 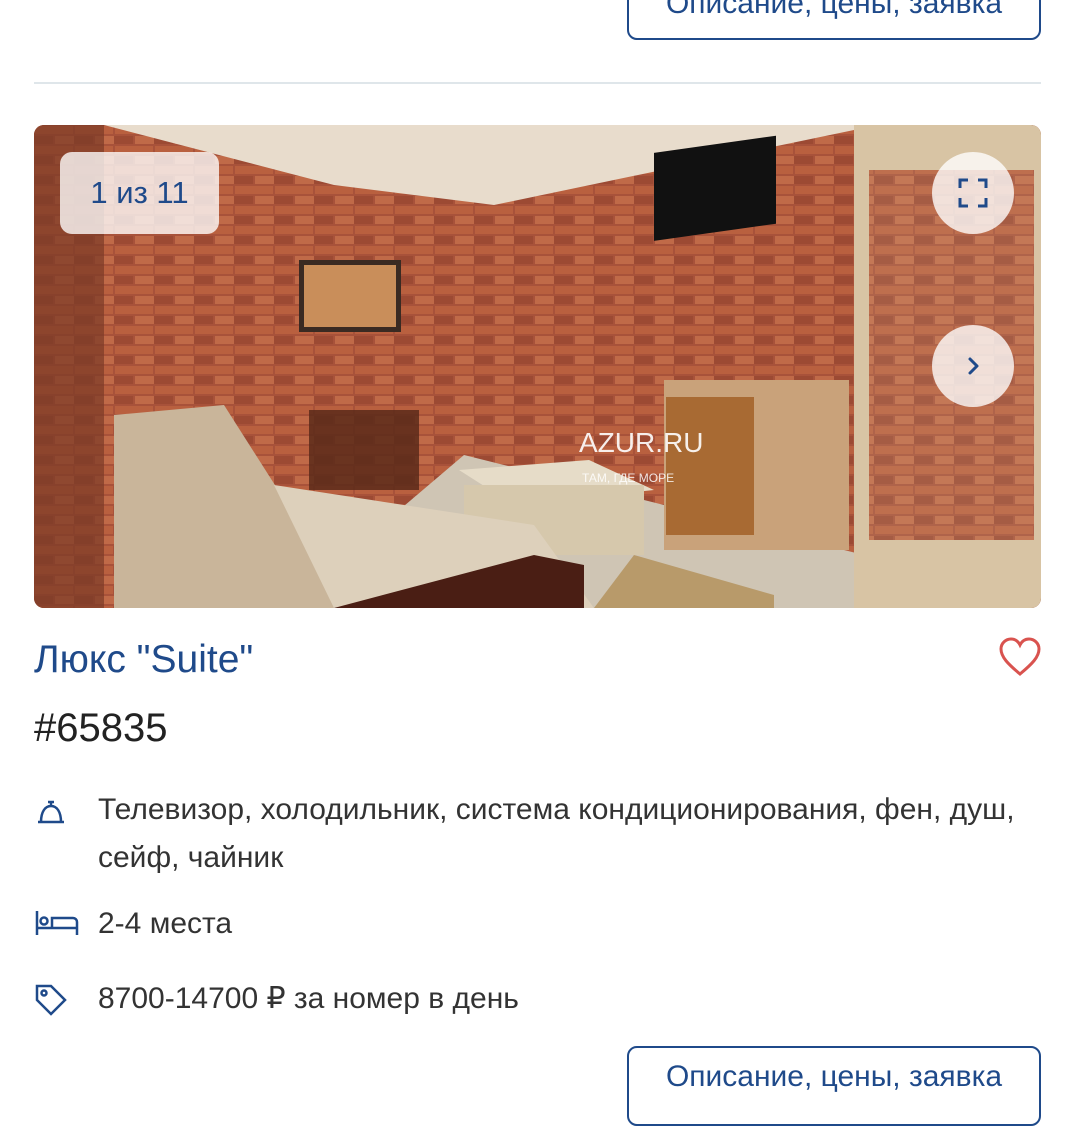 I want to click on room-id: #65835, so click(x=101, y=728).